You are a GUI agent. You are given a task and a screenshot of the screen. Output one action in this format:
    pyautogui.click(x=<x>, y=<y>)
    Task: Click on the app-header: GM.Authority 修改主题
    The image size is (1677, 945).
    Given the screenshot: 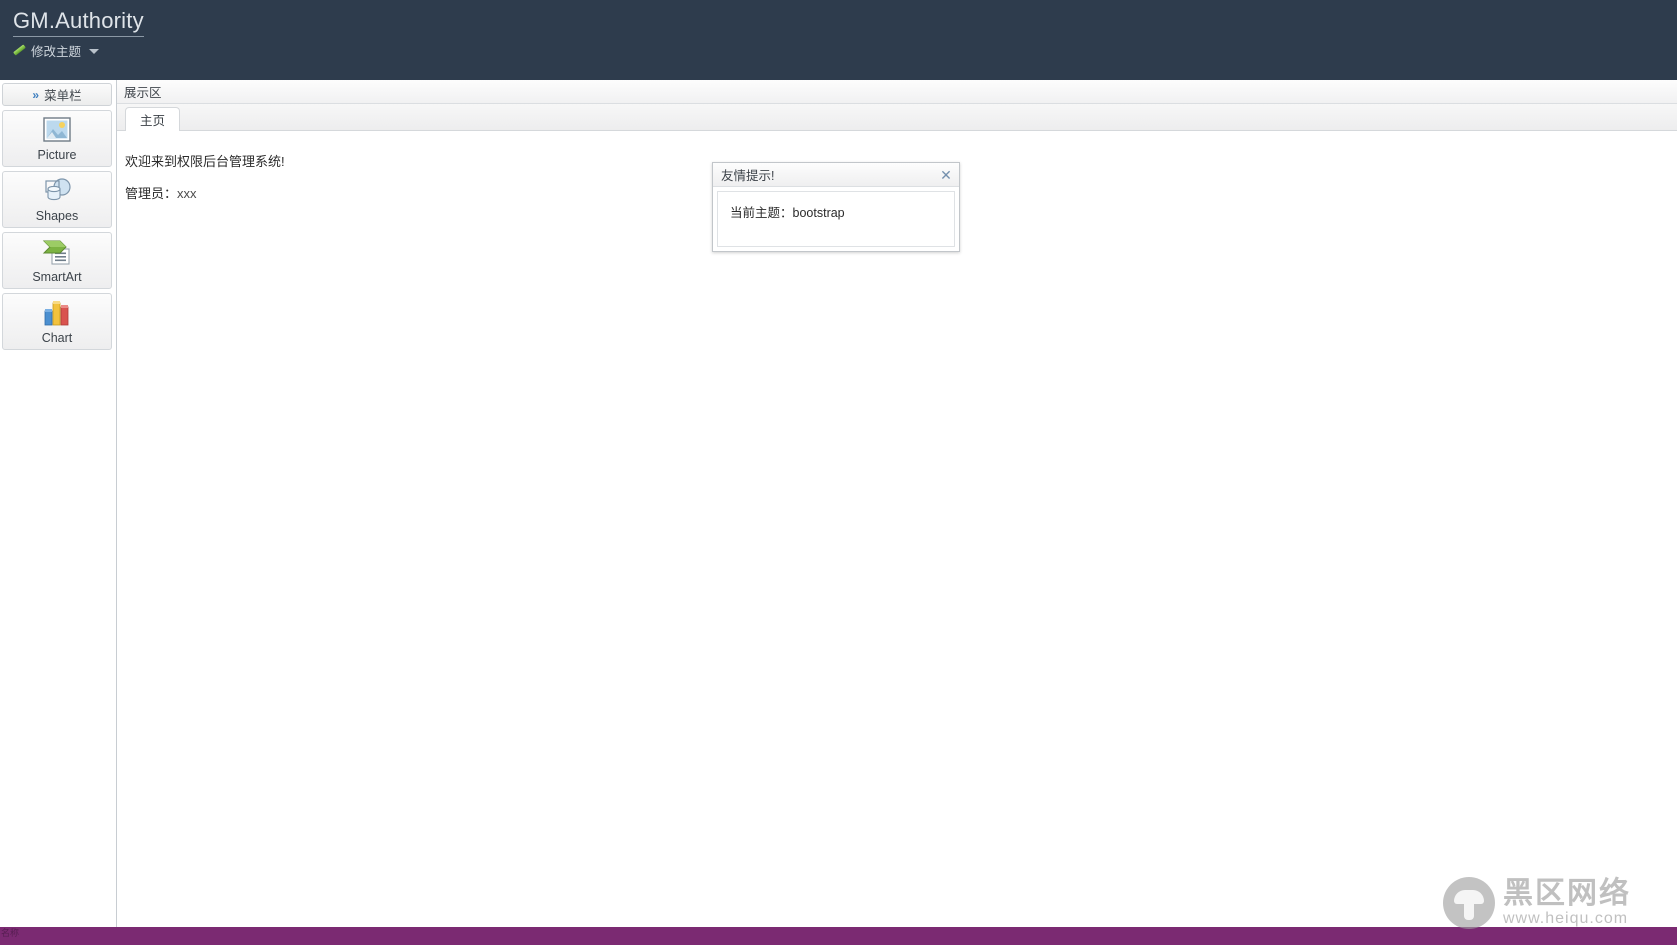 What is the action you would take?
    pyautogui.click(x=838, y=40)
    